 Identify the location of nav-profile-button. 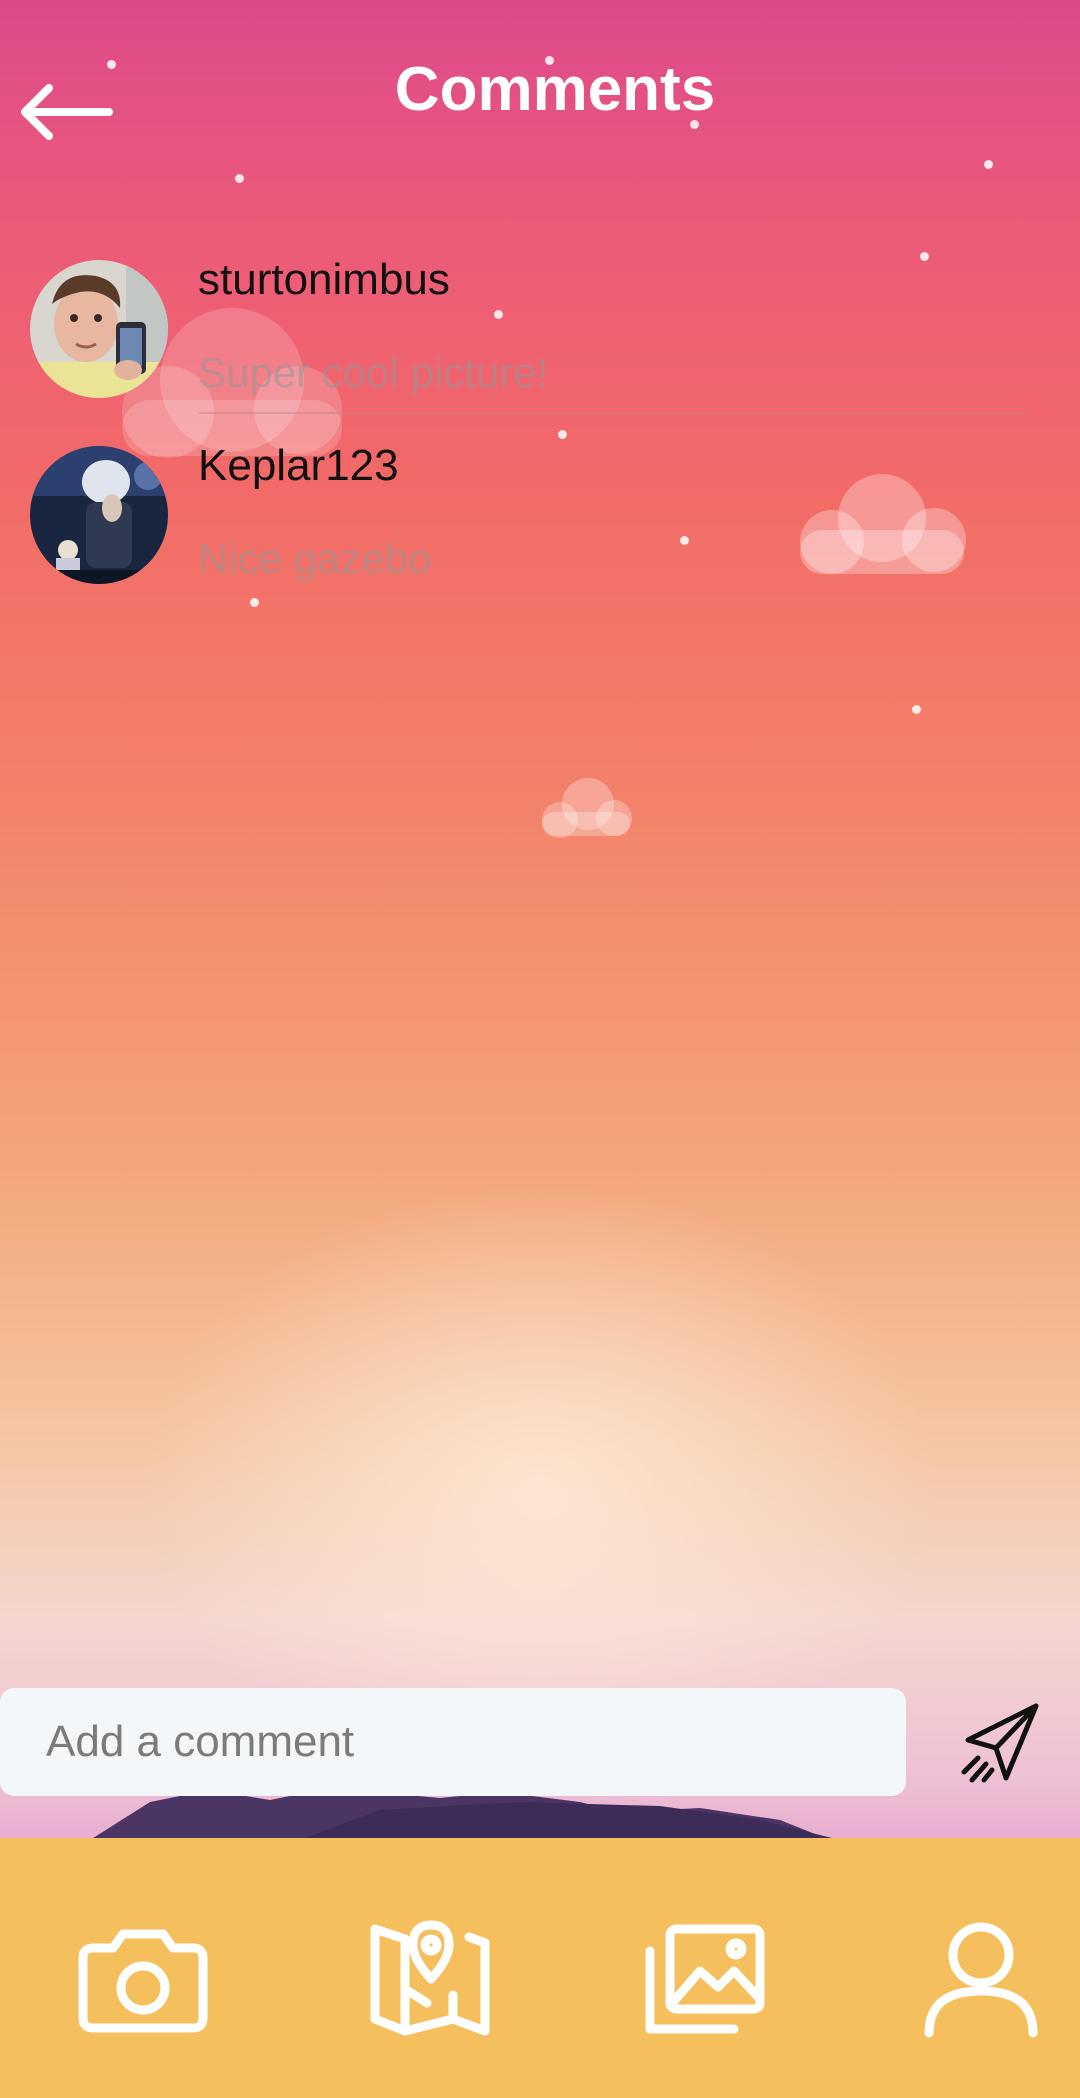
(981, 1979).